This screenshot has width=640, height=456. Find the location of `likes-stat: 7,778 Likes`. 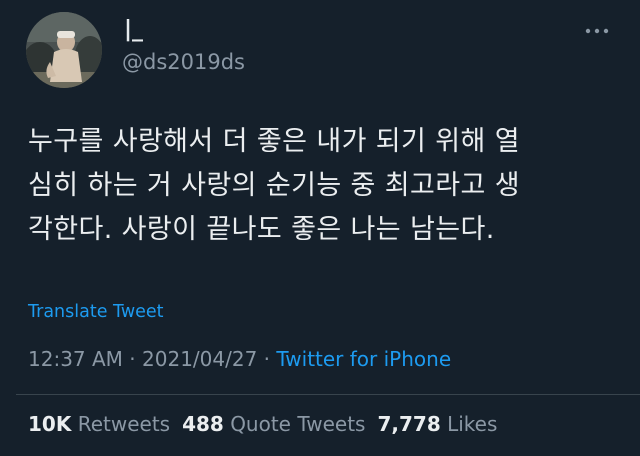

likes-stat: 7,778 Likes is located at coordinates (437, 424).